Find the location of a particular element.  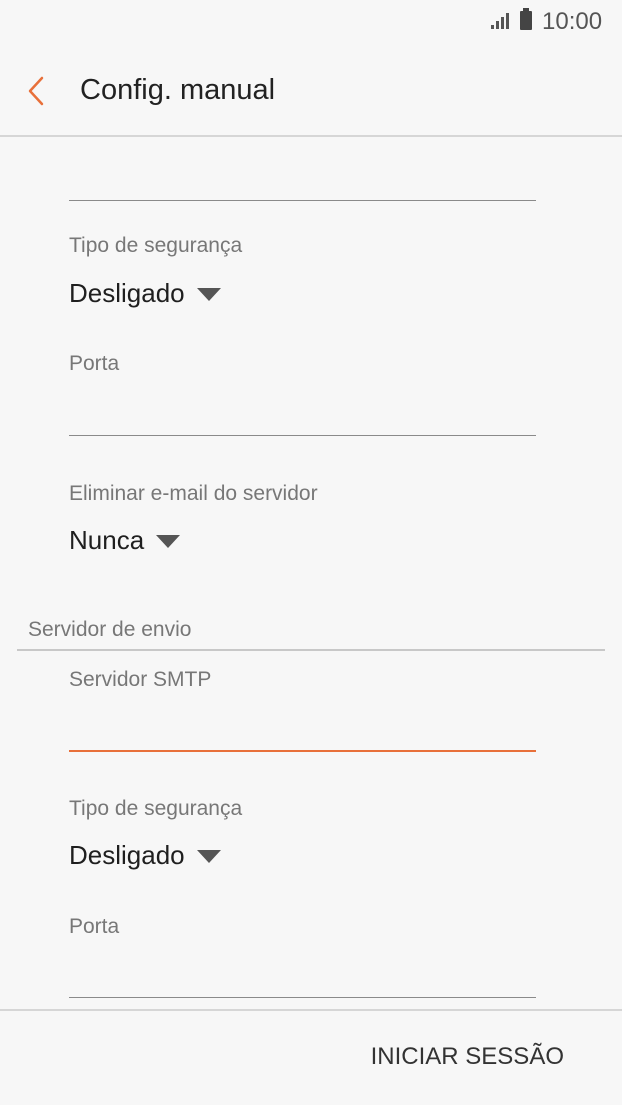

outgoing-port-field is located at coordinates (302, 980).